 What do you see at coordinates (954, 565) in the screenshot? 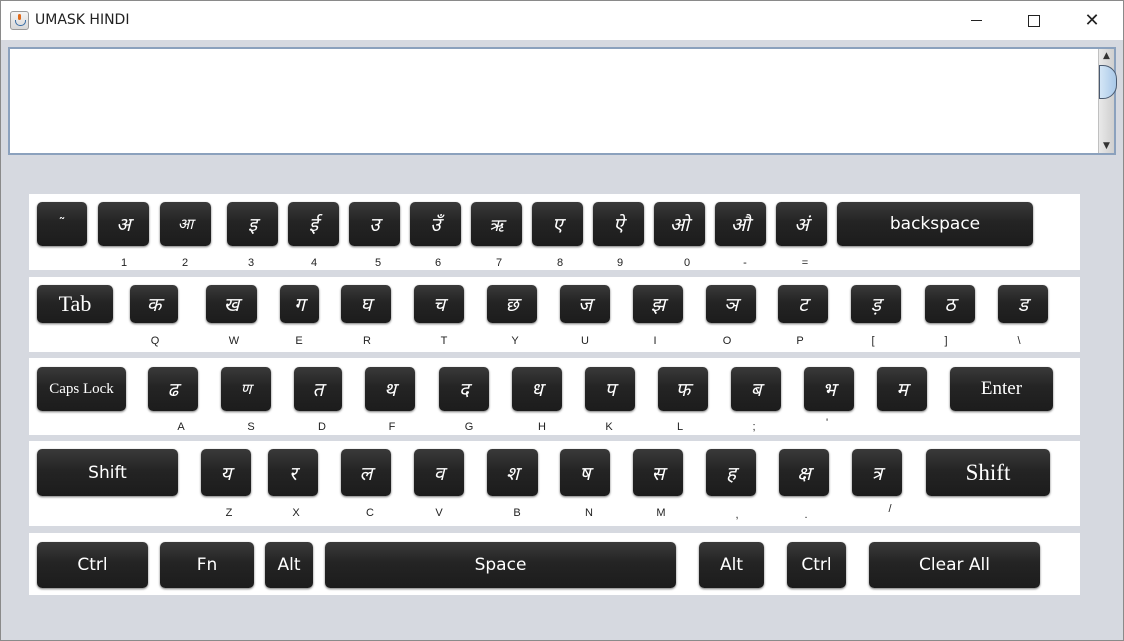
I see `clear-all-button: Clear All` at bounding box center [954, 565].